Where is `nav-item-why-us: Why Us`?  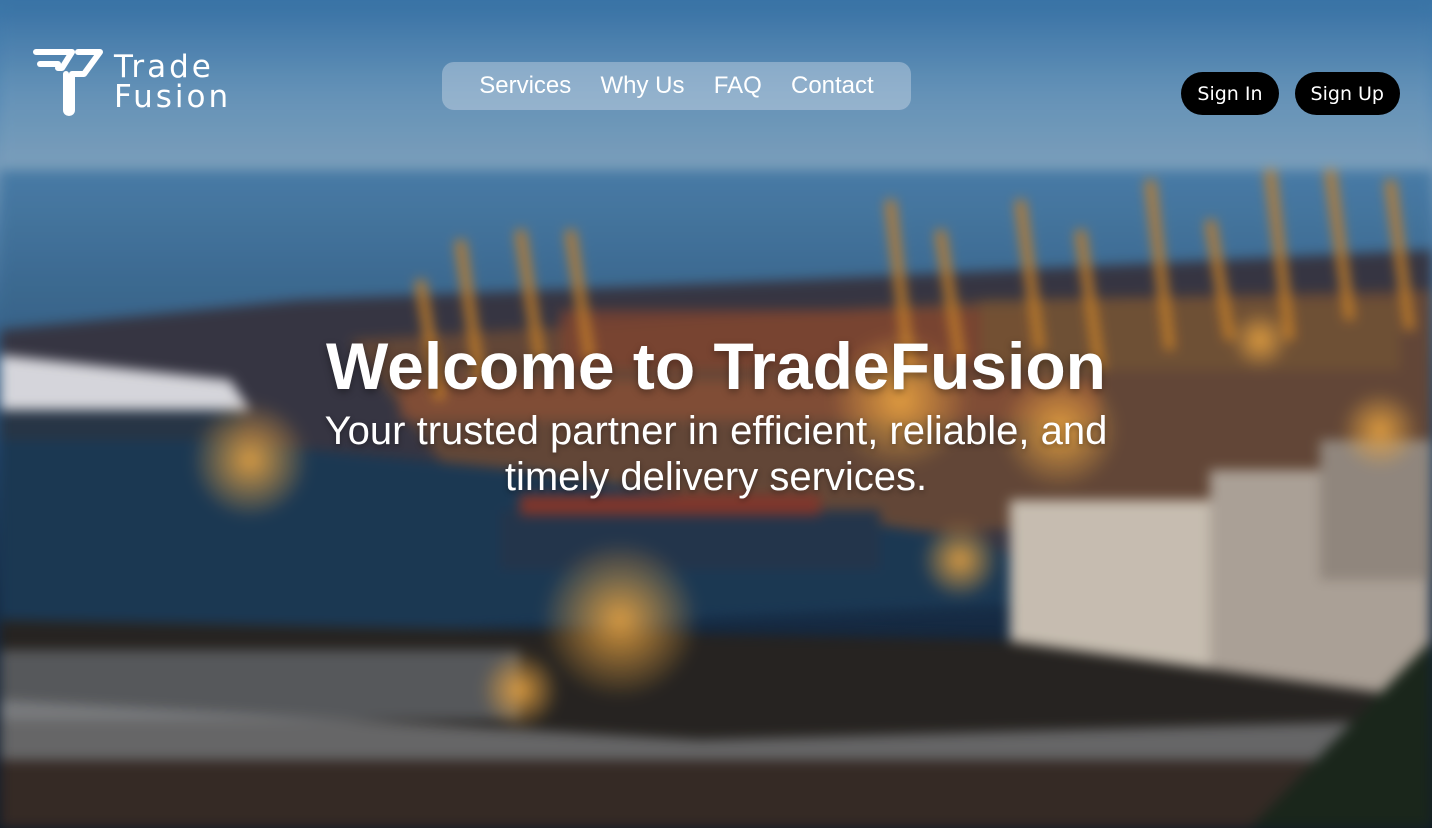
nav-item-why-us: Why Us is located at coordinates (643, 86).